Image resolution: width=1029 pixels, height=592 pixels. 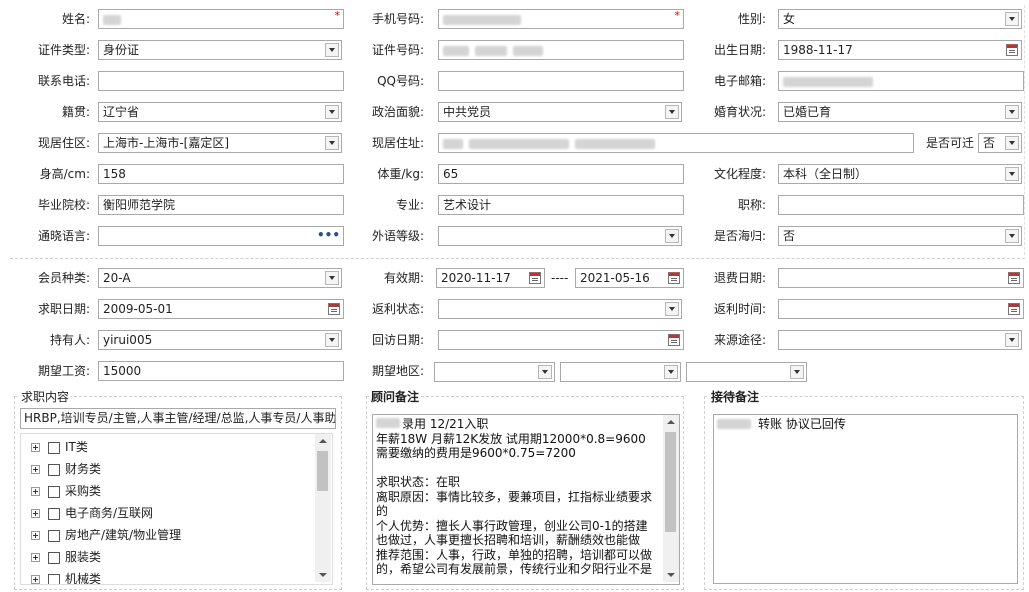 I want to click on rebate-time-field, so click(x=901, y=309).